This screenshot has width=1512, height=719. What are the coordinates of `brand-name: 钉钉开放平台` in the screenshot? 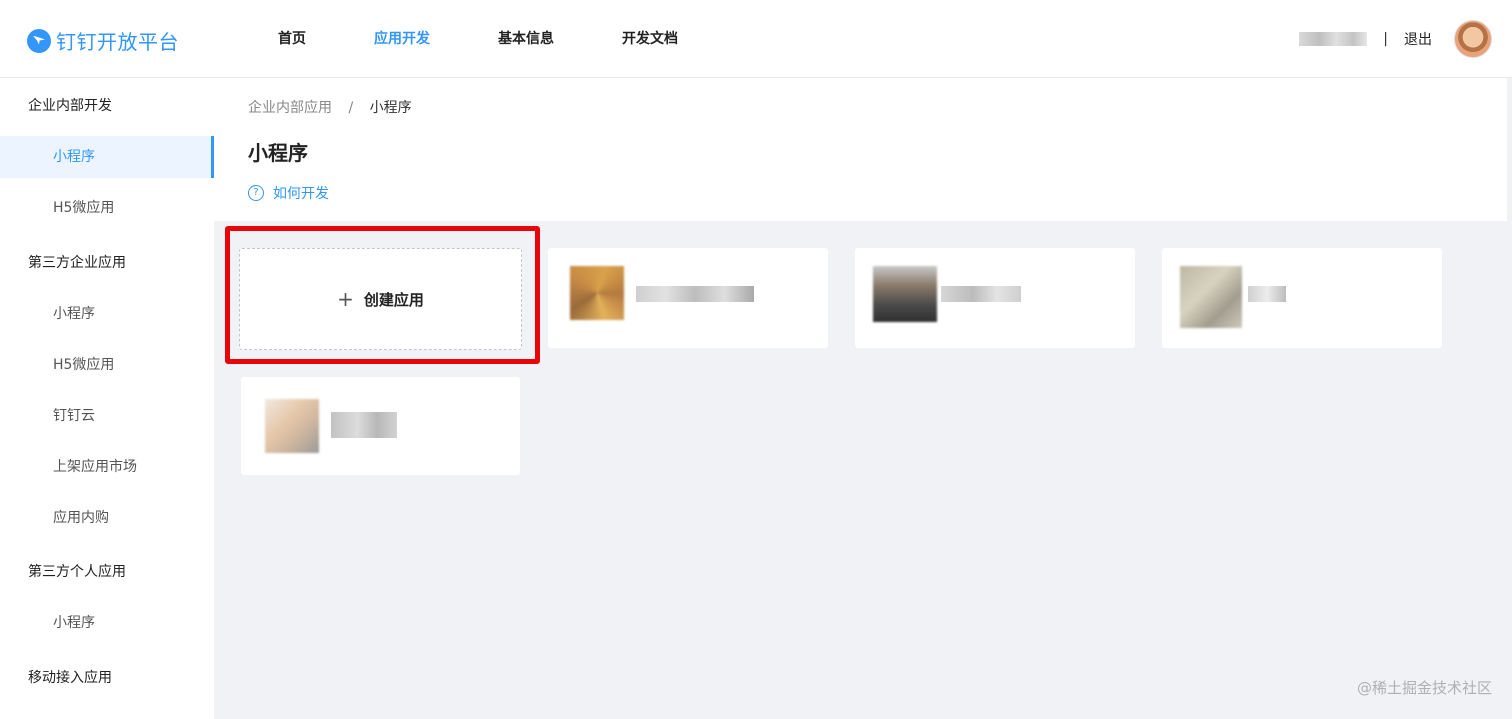 It's located at (117, 42).